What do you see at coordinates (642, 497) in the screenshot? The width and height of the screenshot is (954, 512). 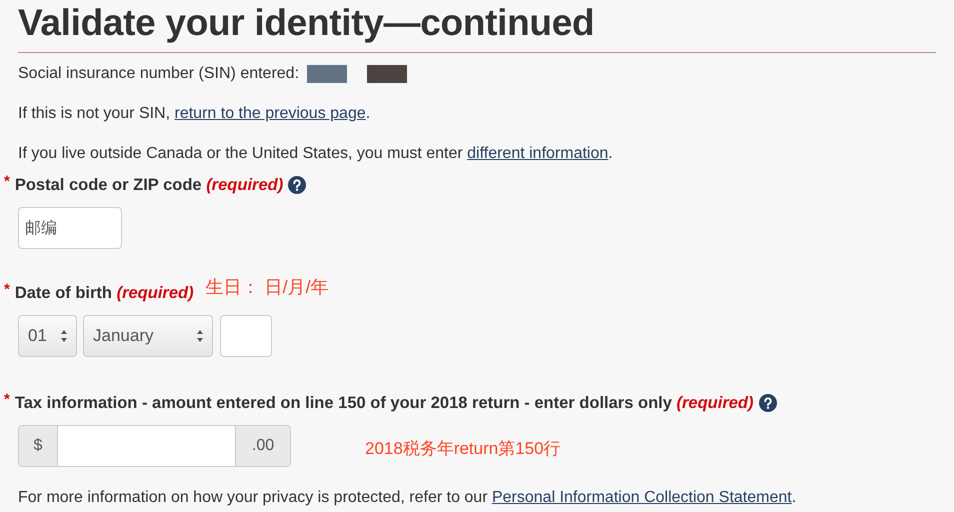 I see `link: Personal Information Collection Statement` at bounding box center [642, 497].